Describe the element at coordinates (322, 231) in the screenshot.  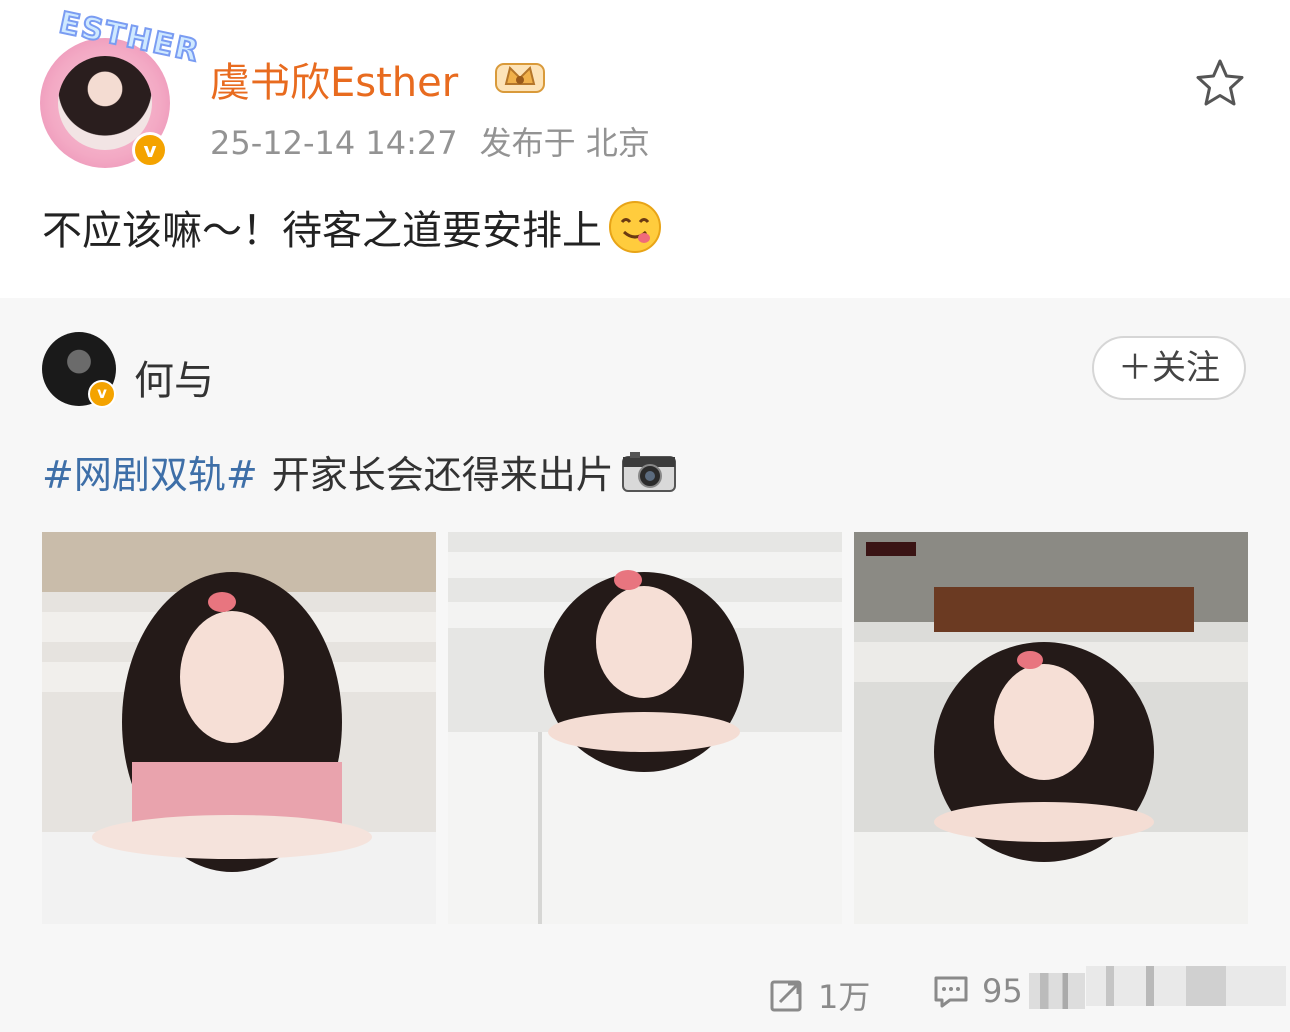
I see `post-text: 不应该嘛～！待客之道要安排上` at that location.